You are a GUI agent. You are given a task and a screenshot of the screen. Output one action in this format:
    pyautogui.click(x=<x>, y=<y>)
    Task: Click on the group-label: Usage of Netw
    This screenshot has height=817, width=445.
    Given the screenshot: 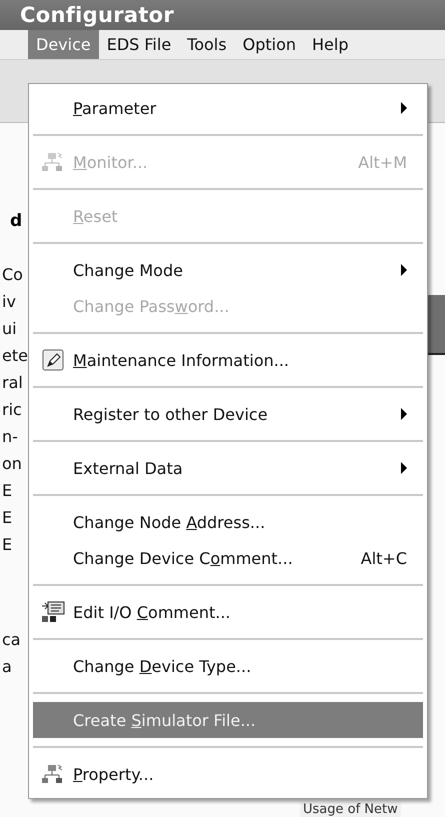 What is the action you would take?
    pyautogui.click(x=350, y=809)
    